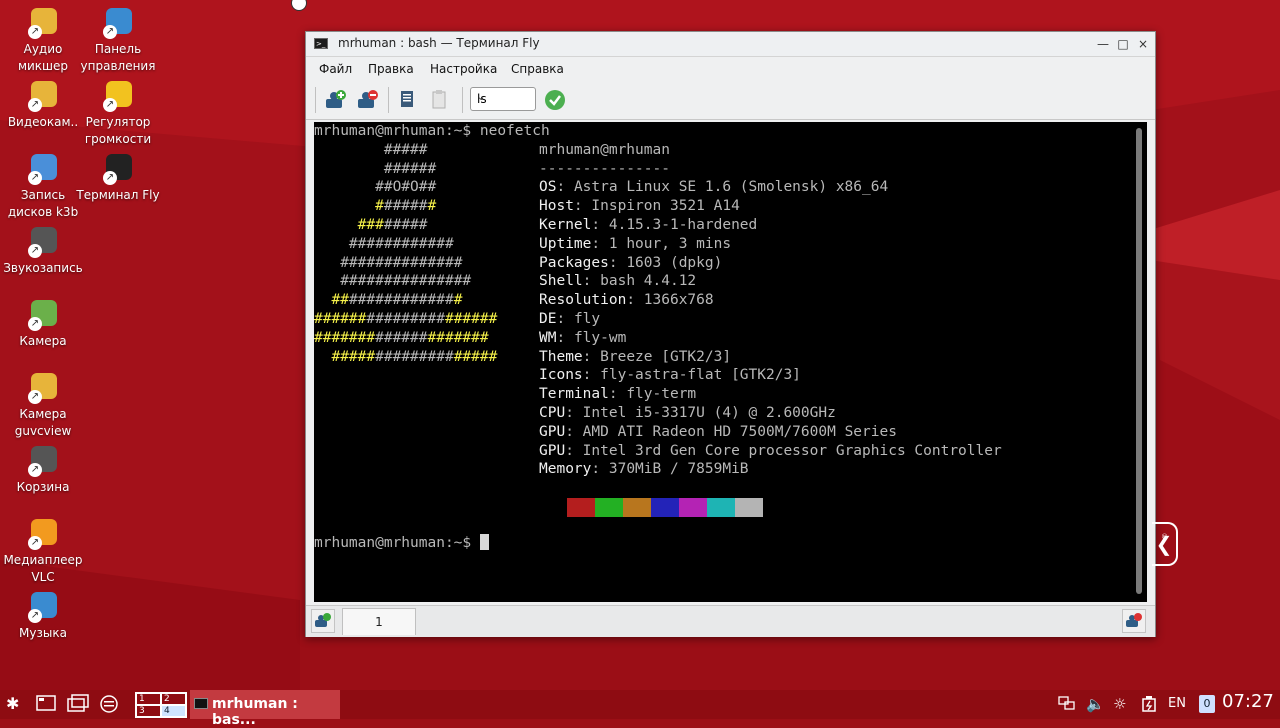  Describe the element at coordinates (46, 705) in the screenshot. I see `show-desktop-icon` at that location.